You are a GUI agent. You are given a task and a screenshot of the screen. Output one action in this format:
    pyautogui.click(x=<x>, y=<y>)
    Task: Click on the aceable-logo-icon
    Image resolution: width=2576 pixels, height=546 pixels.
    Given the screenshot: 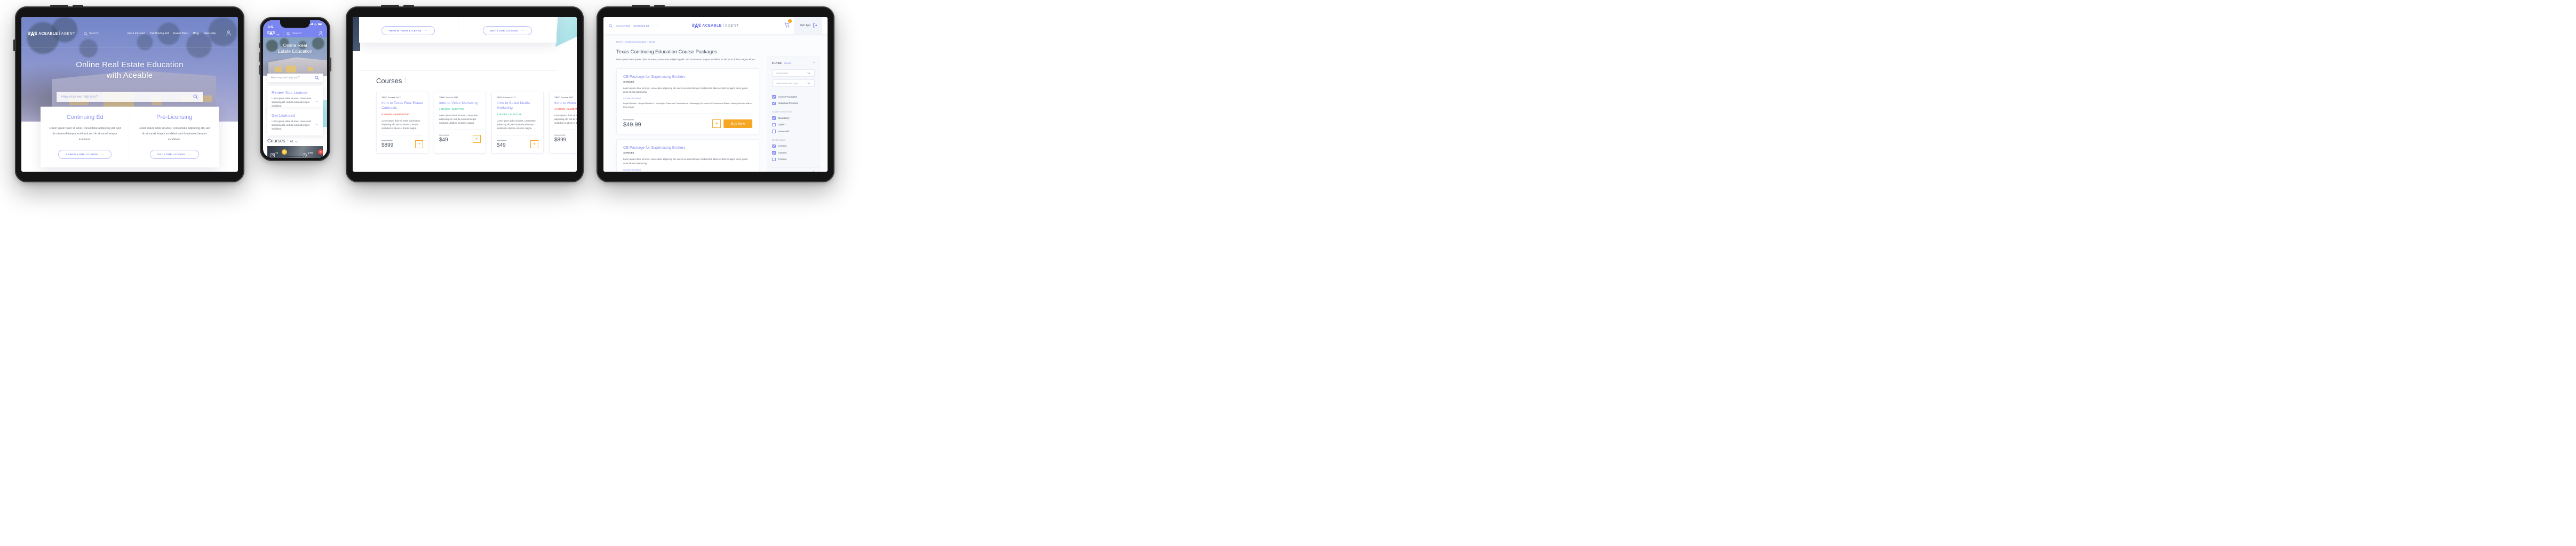 What is the action you would take?
    pyautogui.click(x=271, y=33)
    